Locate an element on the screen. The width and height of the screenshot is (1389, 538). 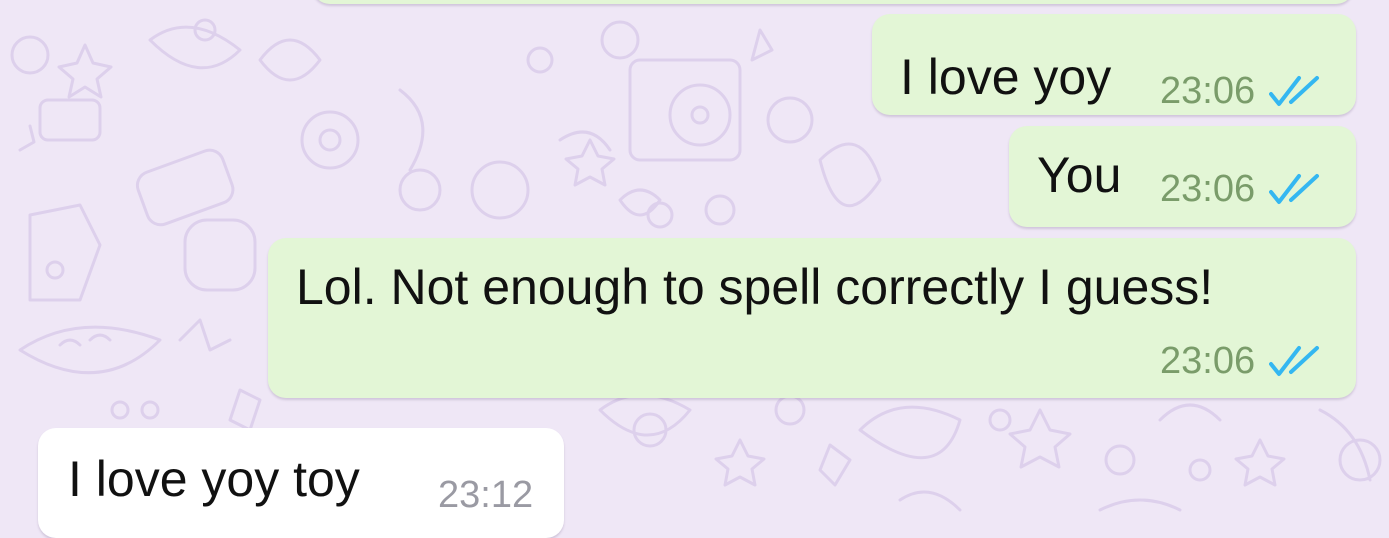
message-meta: 23:12 is located at coordinates (485, 495).